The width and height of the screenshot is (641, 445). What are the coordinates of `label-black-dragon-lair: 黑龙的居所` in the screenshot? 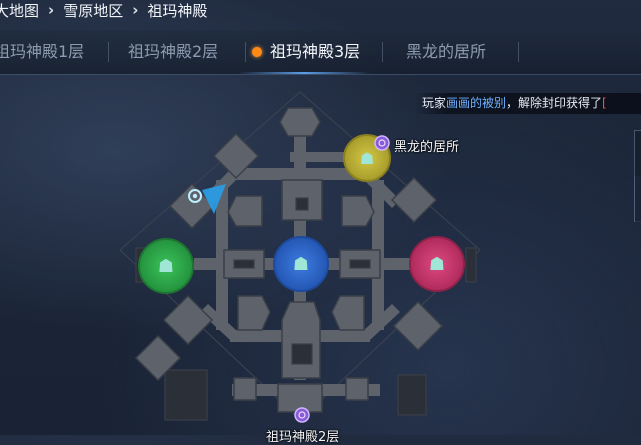 It's located at (426, 145).